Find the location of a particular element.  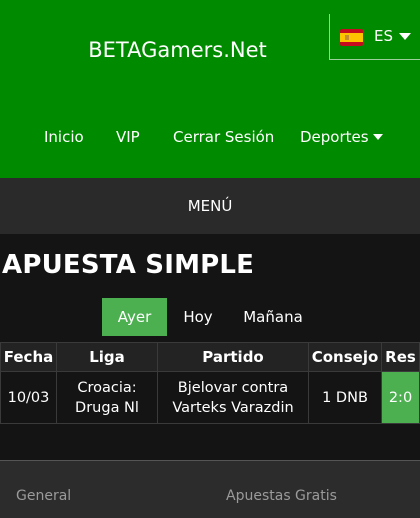

caret-down-icon is located at coordinates (377, 137).